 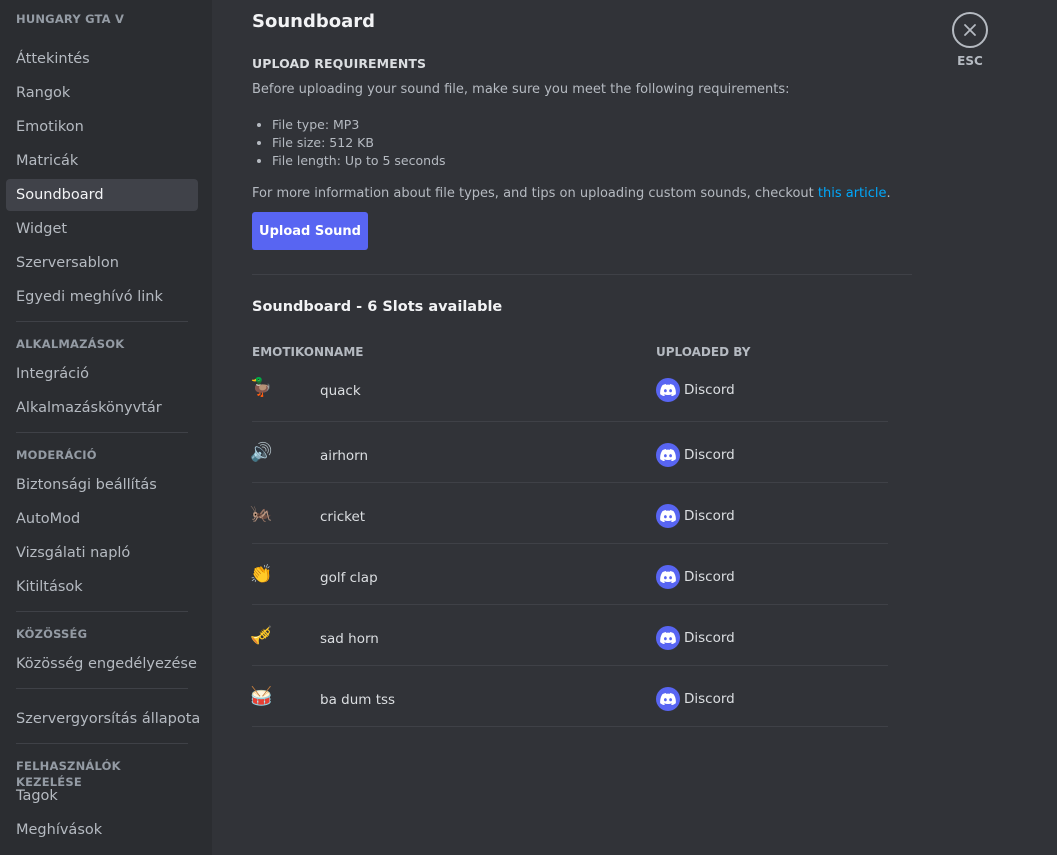 I want to click on close-settings-button: ESC, so click(x=970, y=40).